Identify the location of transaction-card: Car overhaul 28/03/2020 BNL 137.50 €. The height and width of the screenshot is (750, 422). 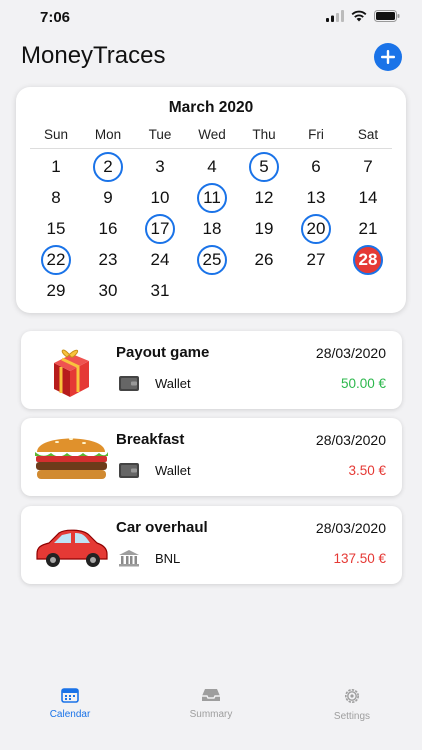
(211, 545).